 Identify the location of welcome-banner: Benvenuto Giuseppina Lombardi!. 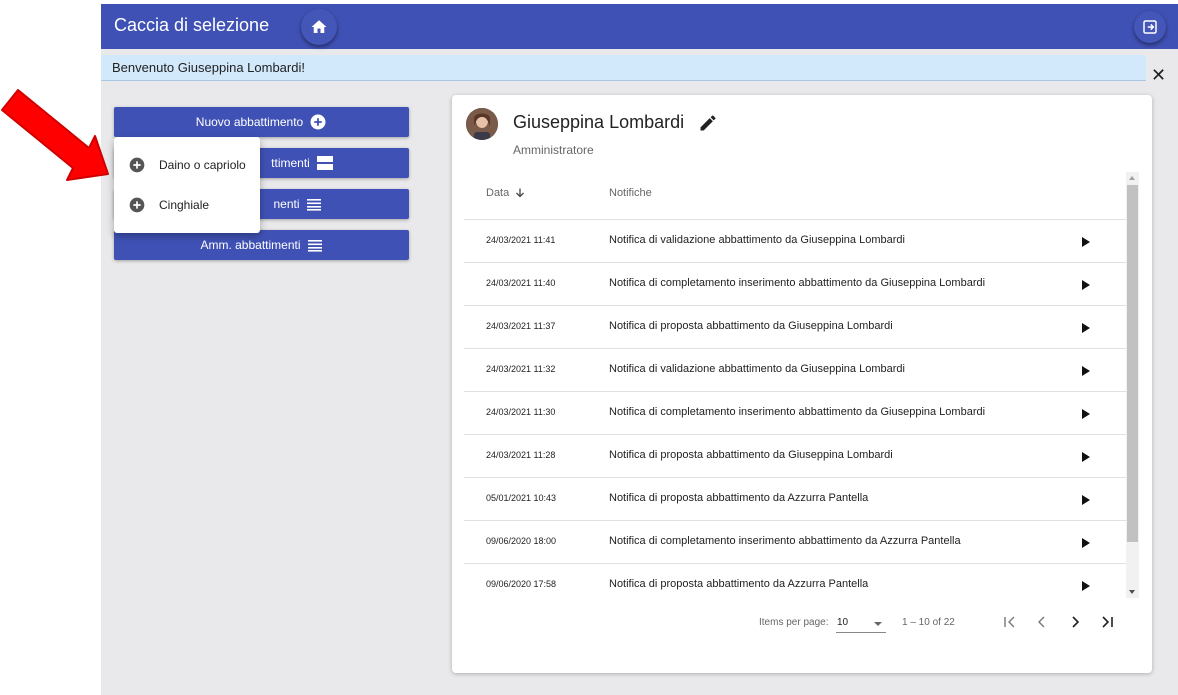
(623, 68).